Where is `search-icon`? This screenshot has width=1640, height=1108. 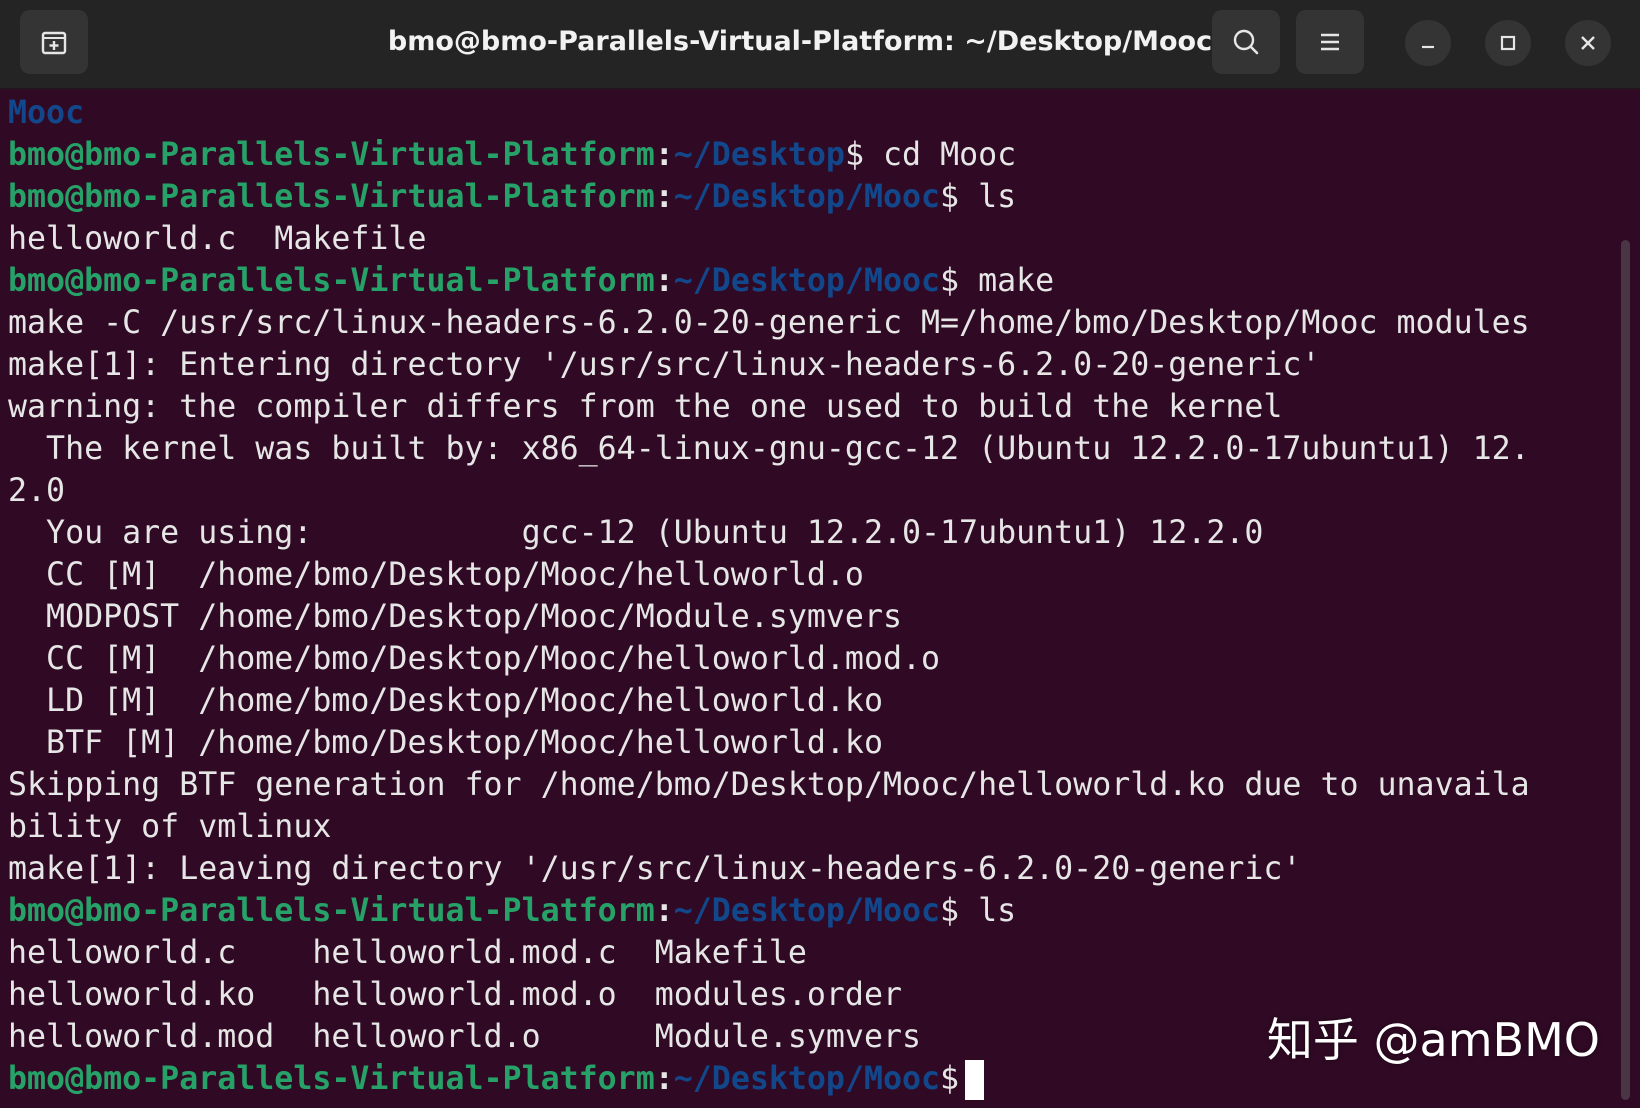 search-icon is located at coordinates (1246, 42).